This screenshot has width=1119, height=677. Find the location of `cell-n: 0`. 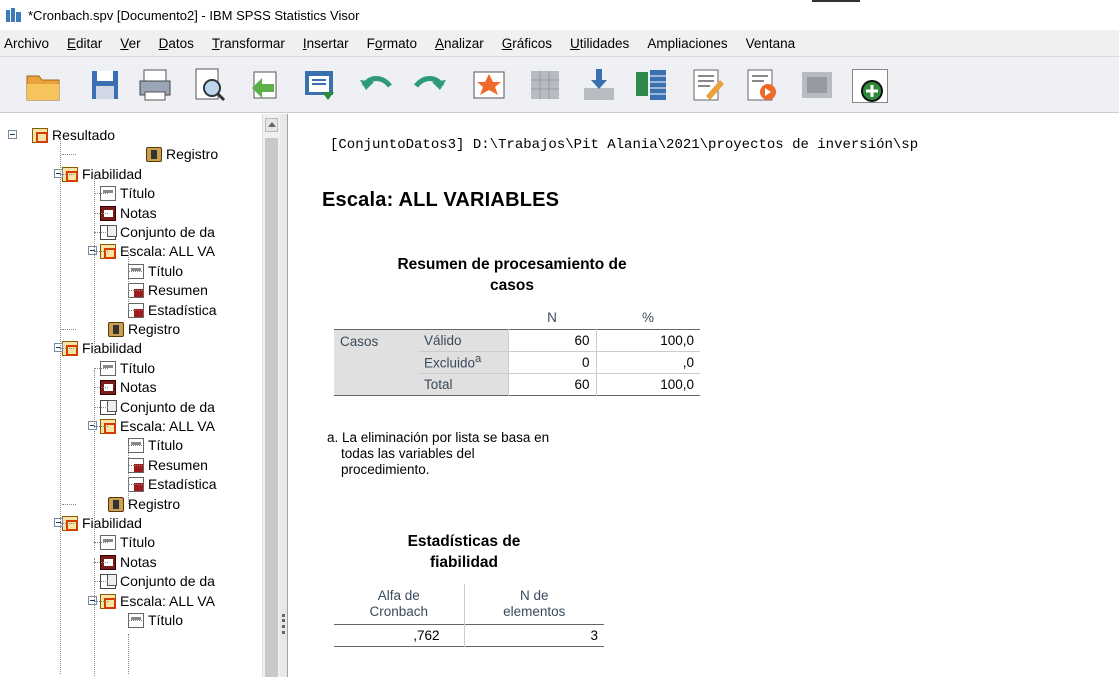

cell-n: 0 is located at coordinates (551, 362).